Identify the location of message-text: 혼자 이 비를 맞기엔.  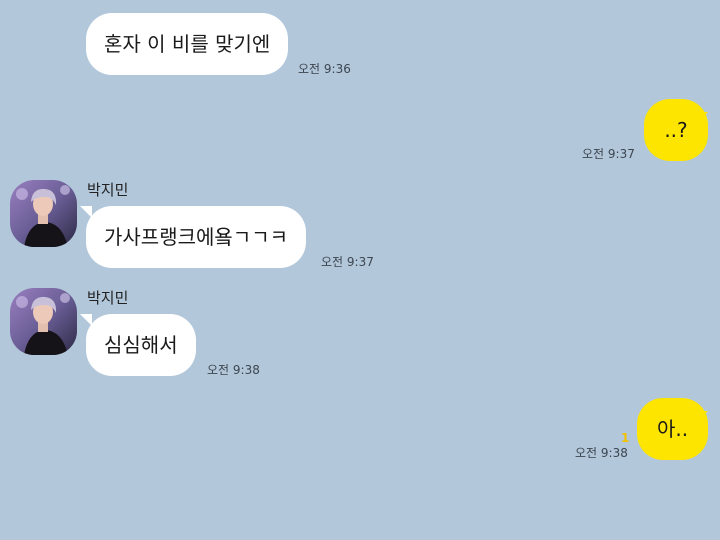
(187, 44).